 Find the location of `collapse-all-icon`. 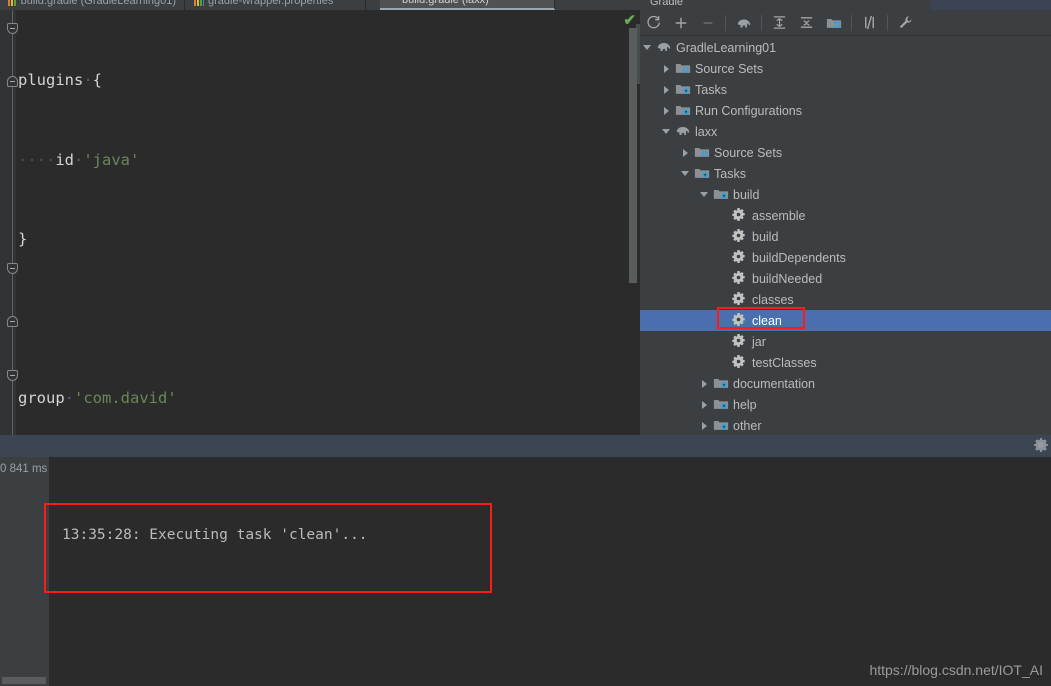

collapse-all-icon is located at coordinates (806, 23).